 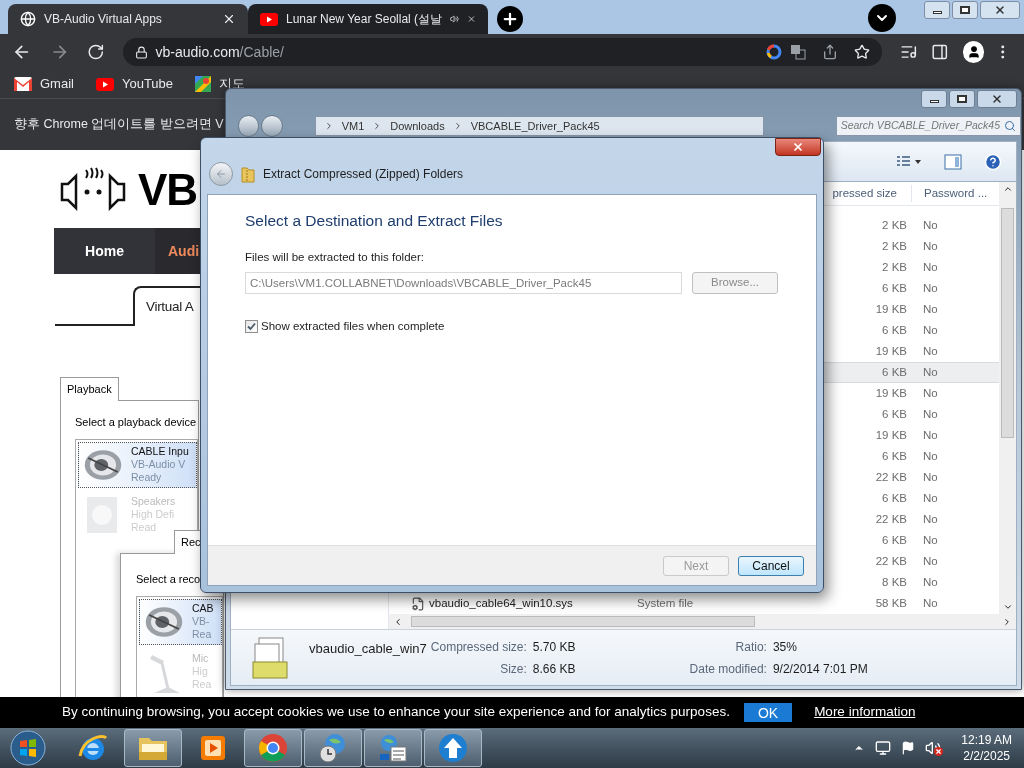 What do you see at coordinates (96, 52) in the screenshot?
I see `reload-icon` at bounding box center [96, 52].